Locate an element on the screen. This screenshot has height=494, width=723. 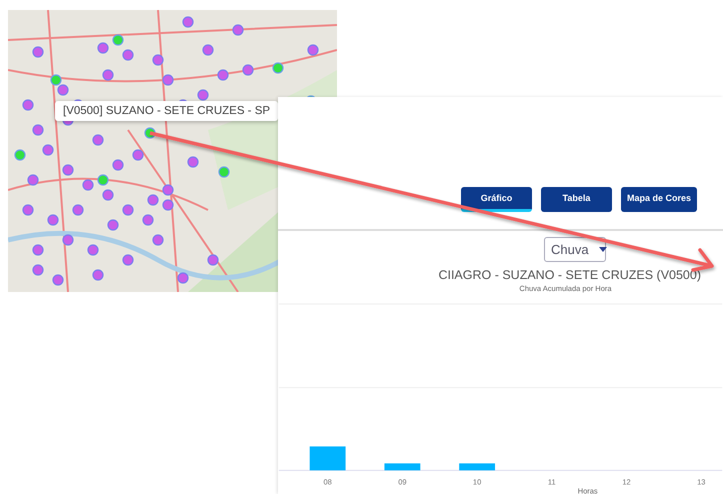
view-tab: Mapa de Cores is located at coordinates (658, 199).